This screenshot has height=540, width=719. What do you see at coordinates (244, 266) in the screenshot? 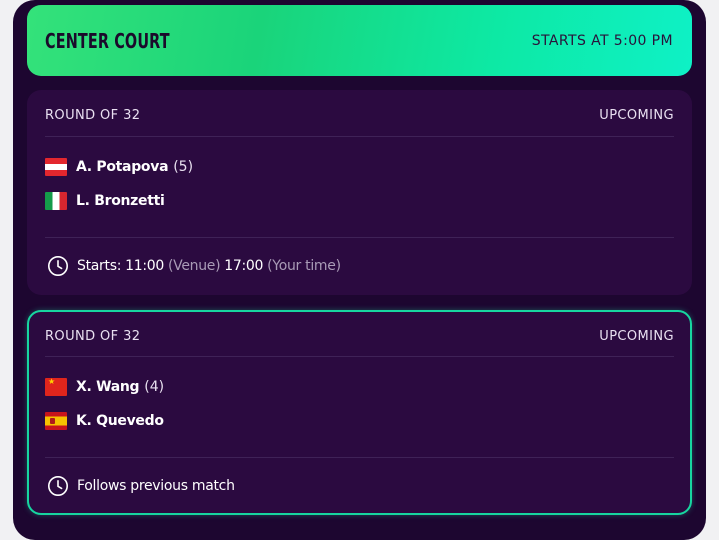
I see `local-time: 17:00` at bounding box center [244, 266].